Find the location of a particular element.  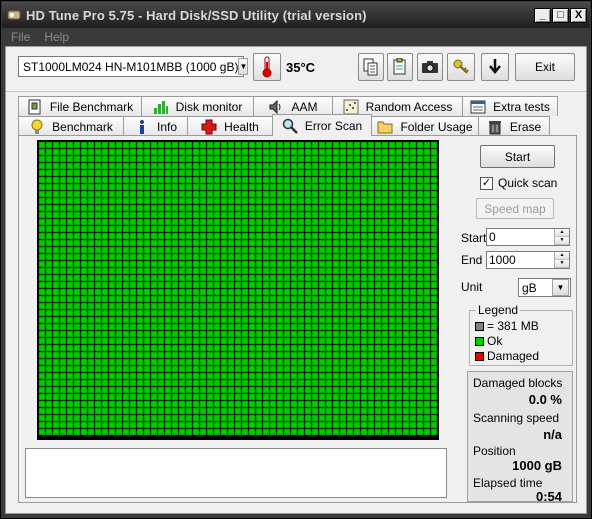

position-label: Position is located at coordinates (494, 451).